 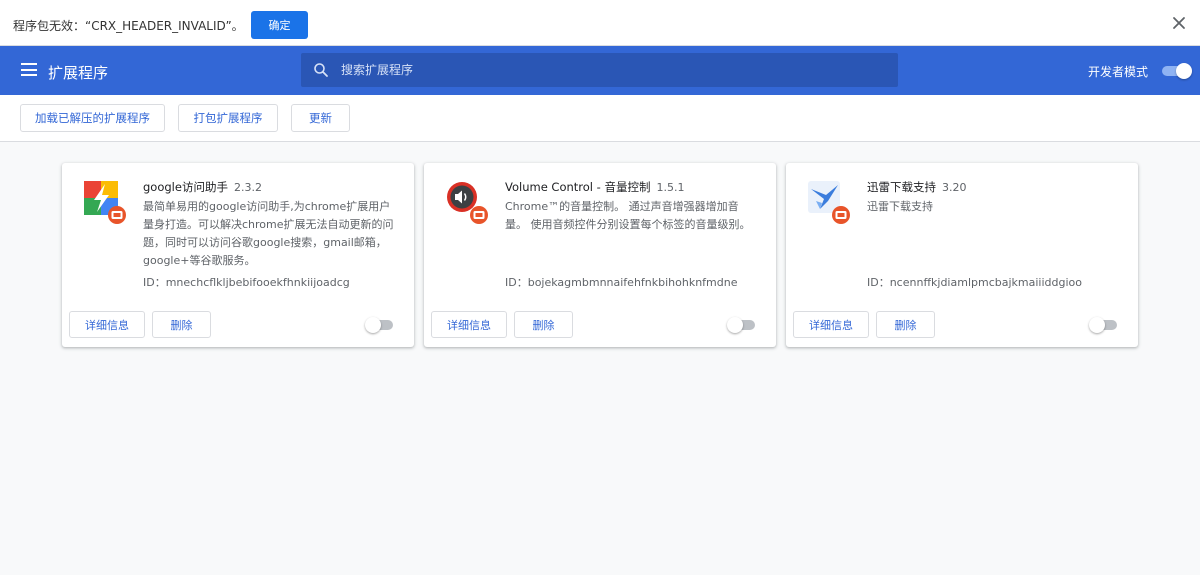 What do you see at coordinates (600, 118) in the screenshot?
I see `action-bar: 加载已解压的扩展程序 打包扩展程序 更新` at bounding box center [600, 118].